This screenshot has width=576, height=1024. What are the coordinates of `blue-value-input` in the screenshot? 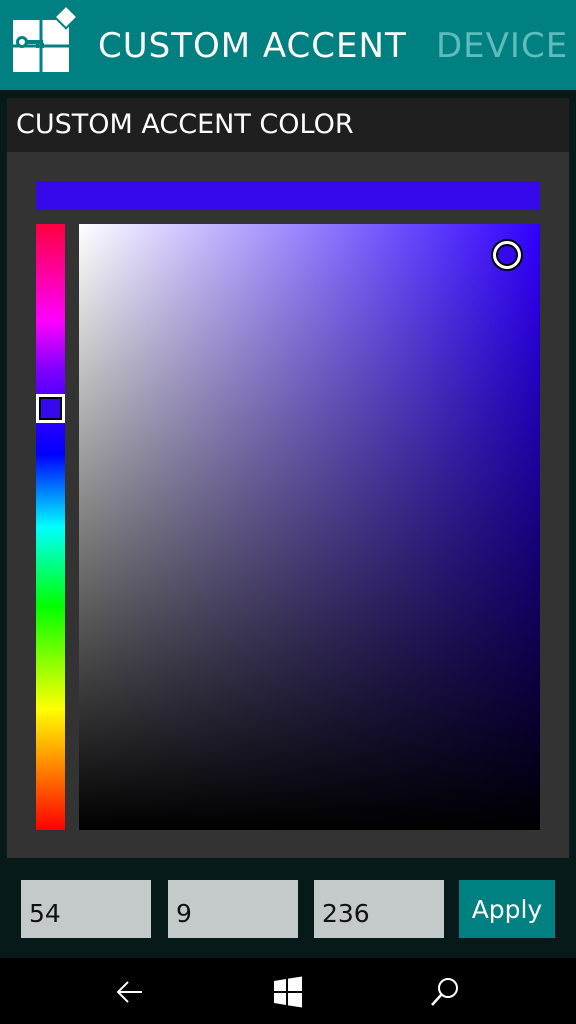 It's located at (379, 909).